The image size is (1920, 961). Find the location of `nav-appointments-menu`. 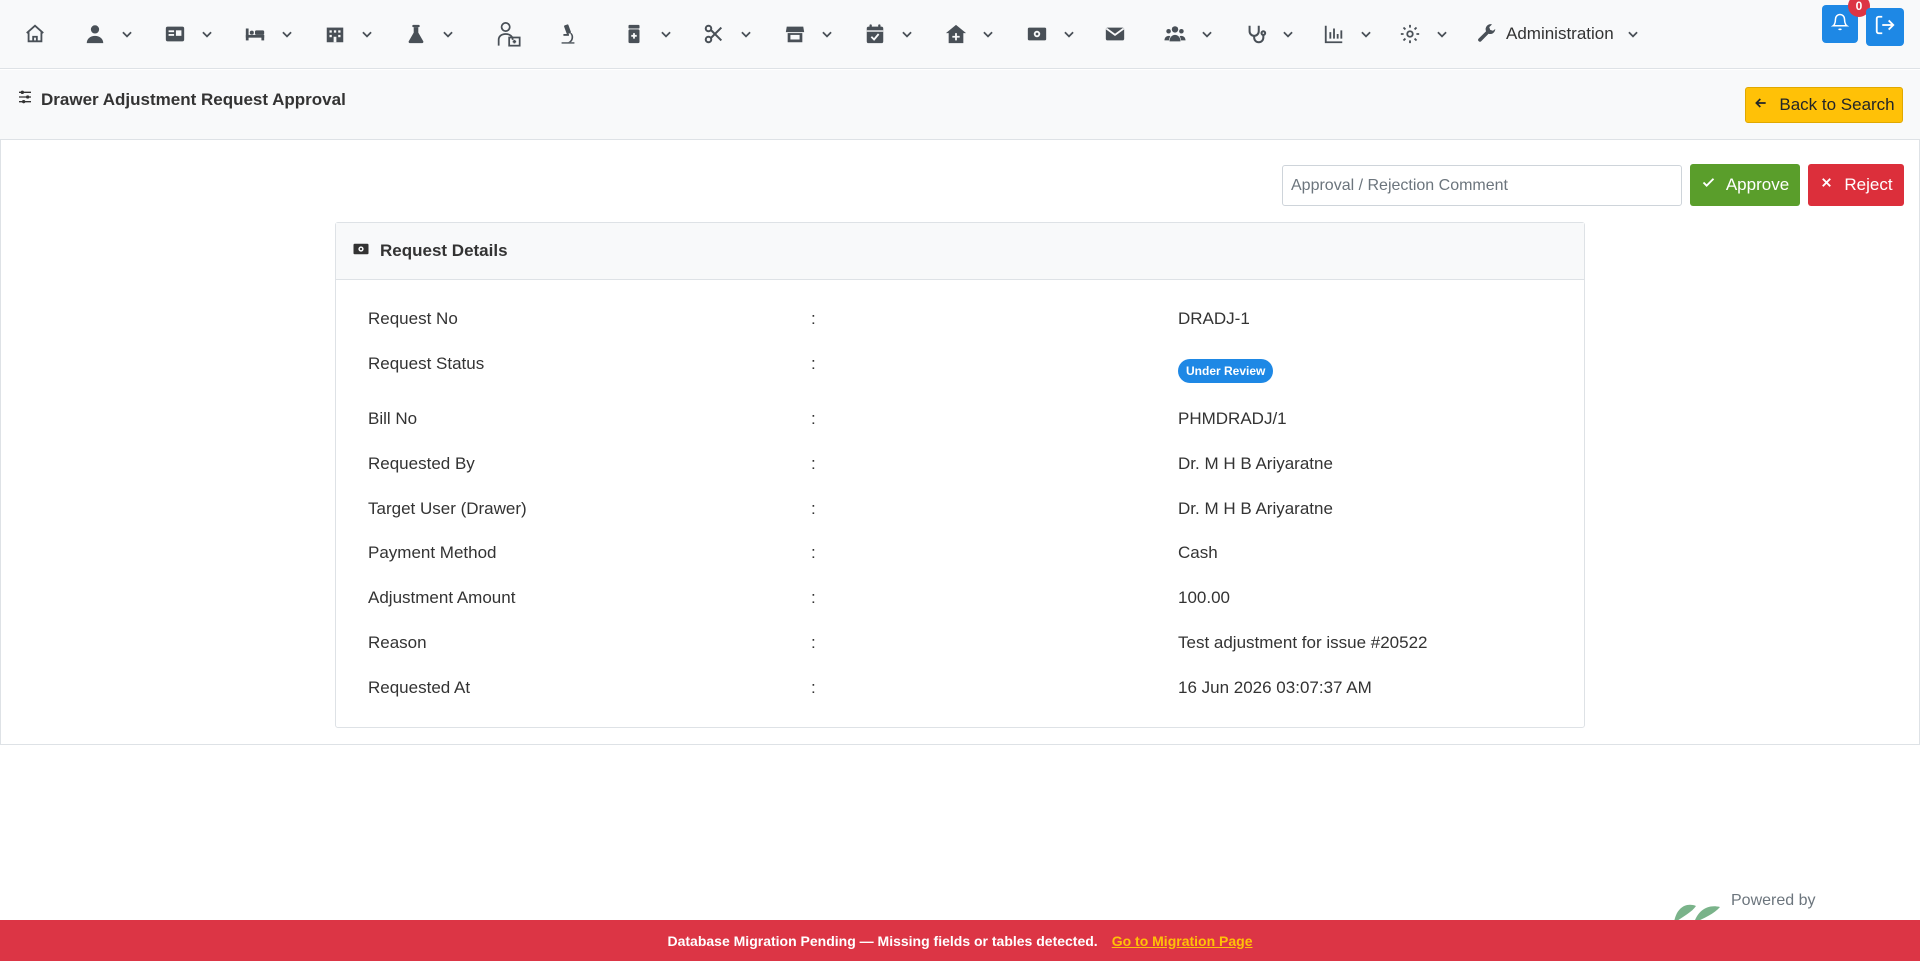

nav-appointments-menu is located at coordinates (889, 34).